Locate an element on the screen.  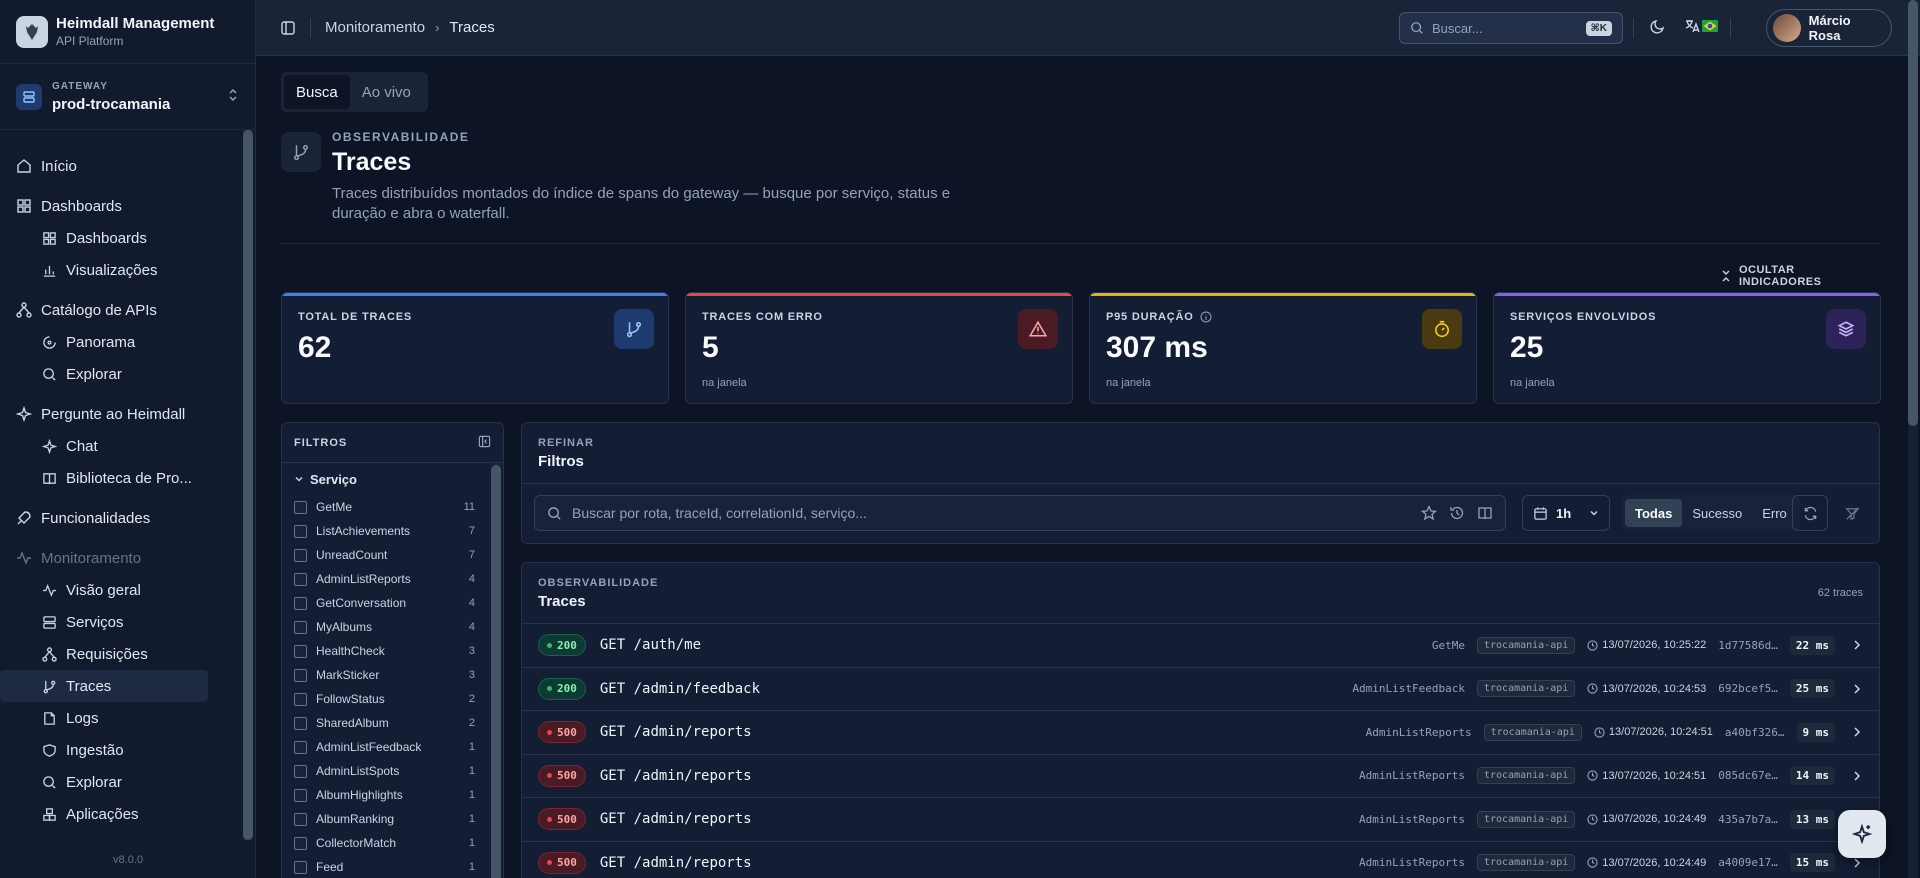
nav-item-explorar: Explorar is located at coordinates (104, 782).